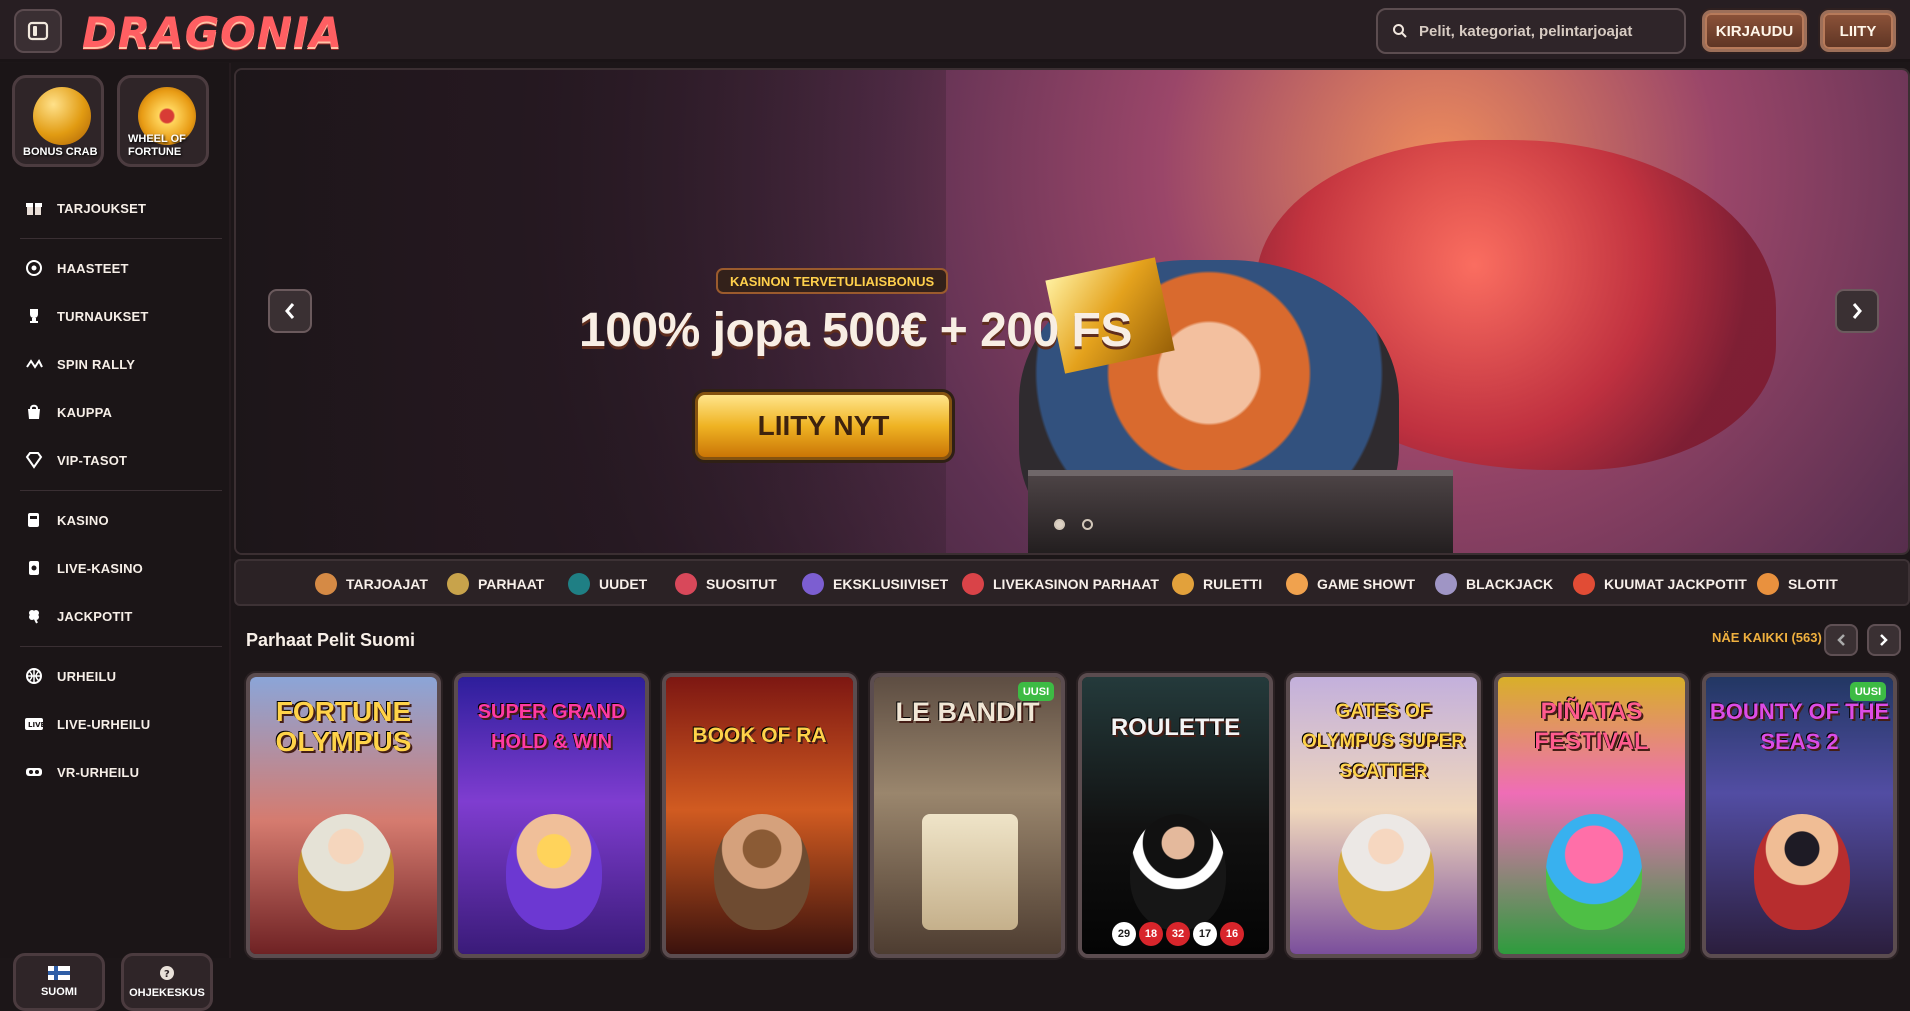 This screenshot has width=1910, height=1011. Describe the element at coordinates (1151, 934) in the screenshot. I see `roulette-number: 18` at that location.